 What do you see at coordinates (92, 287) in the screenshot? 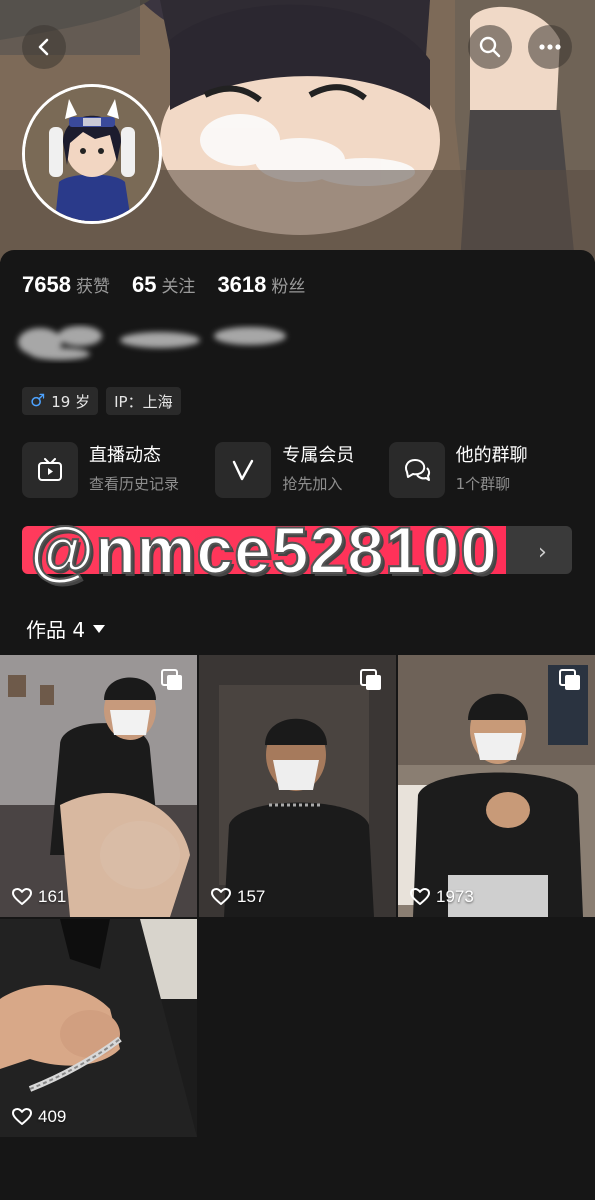
I see `stat-label: 获赞` at bounding box center [92, 287].